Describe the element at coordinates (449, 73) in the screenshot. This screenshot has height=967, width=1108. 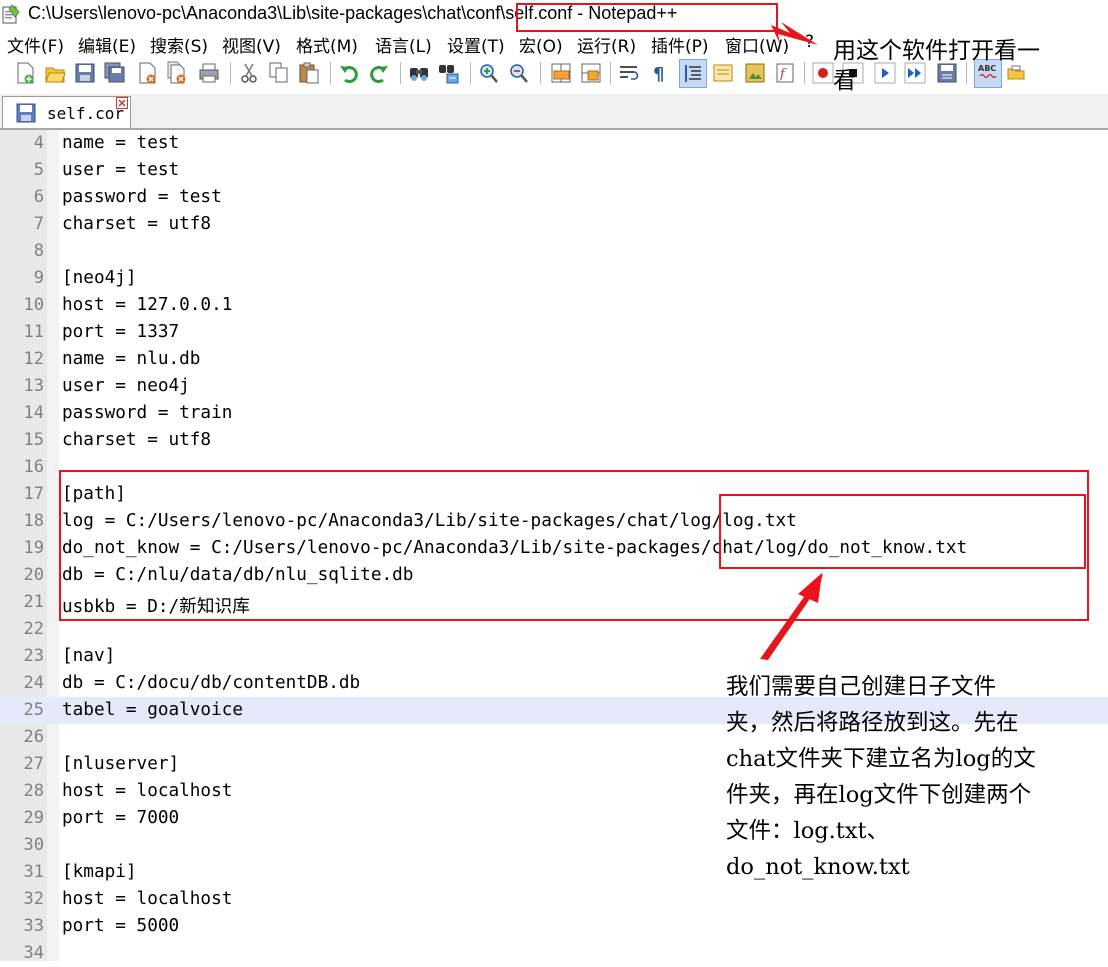
I see `replace-icon` at that location.